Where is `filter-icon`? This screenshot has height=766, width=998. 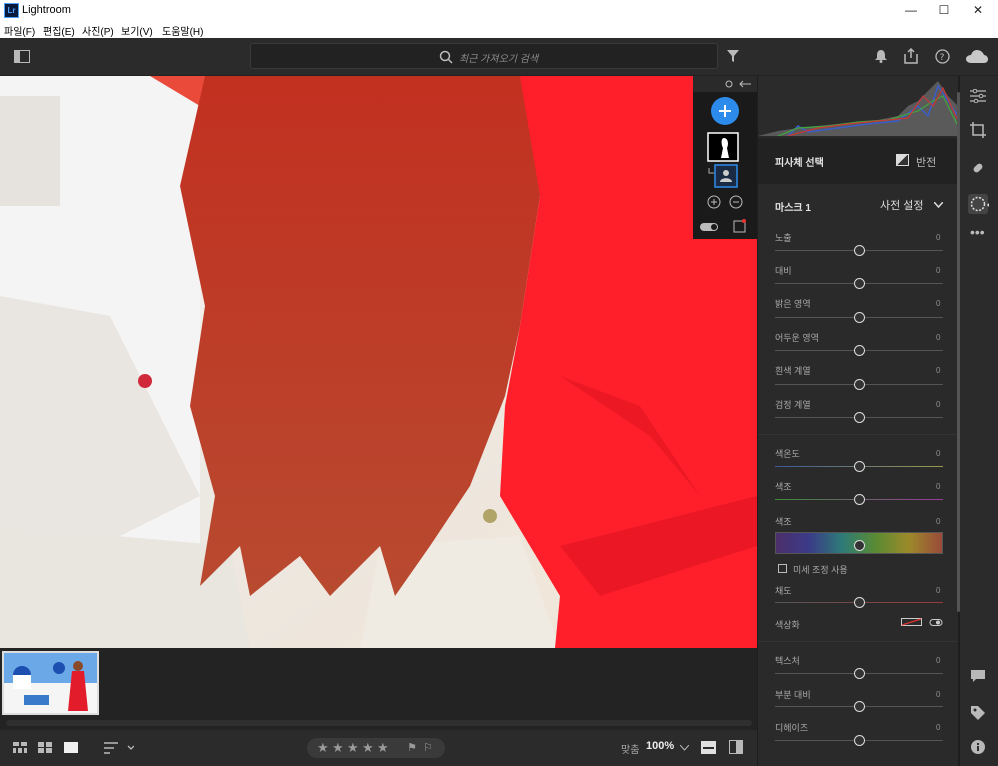 filter-icon is located at coordinates (733, 56).